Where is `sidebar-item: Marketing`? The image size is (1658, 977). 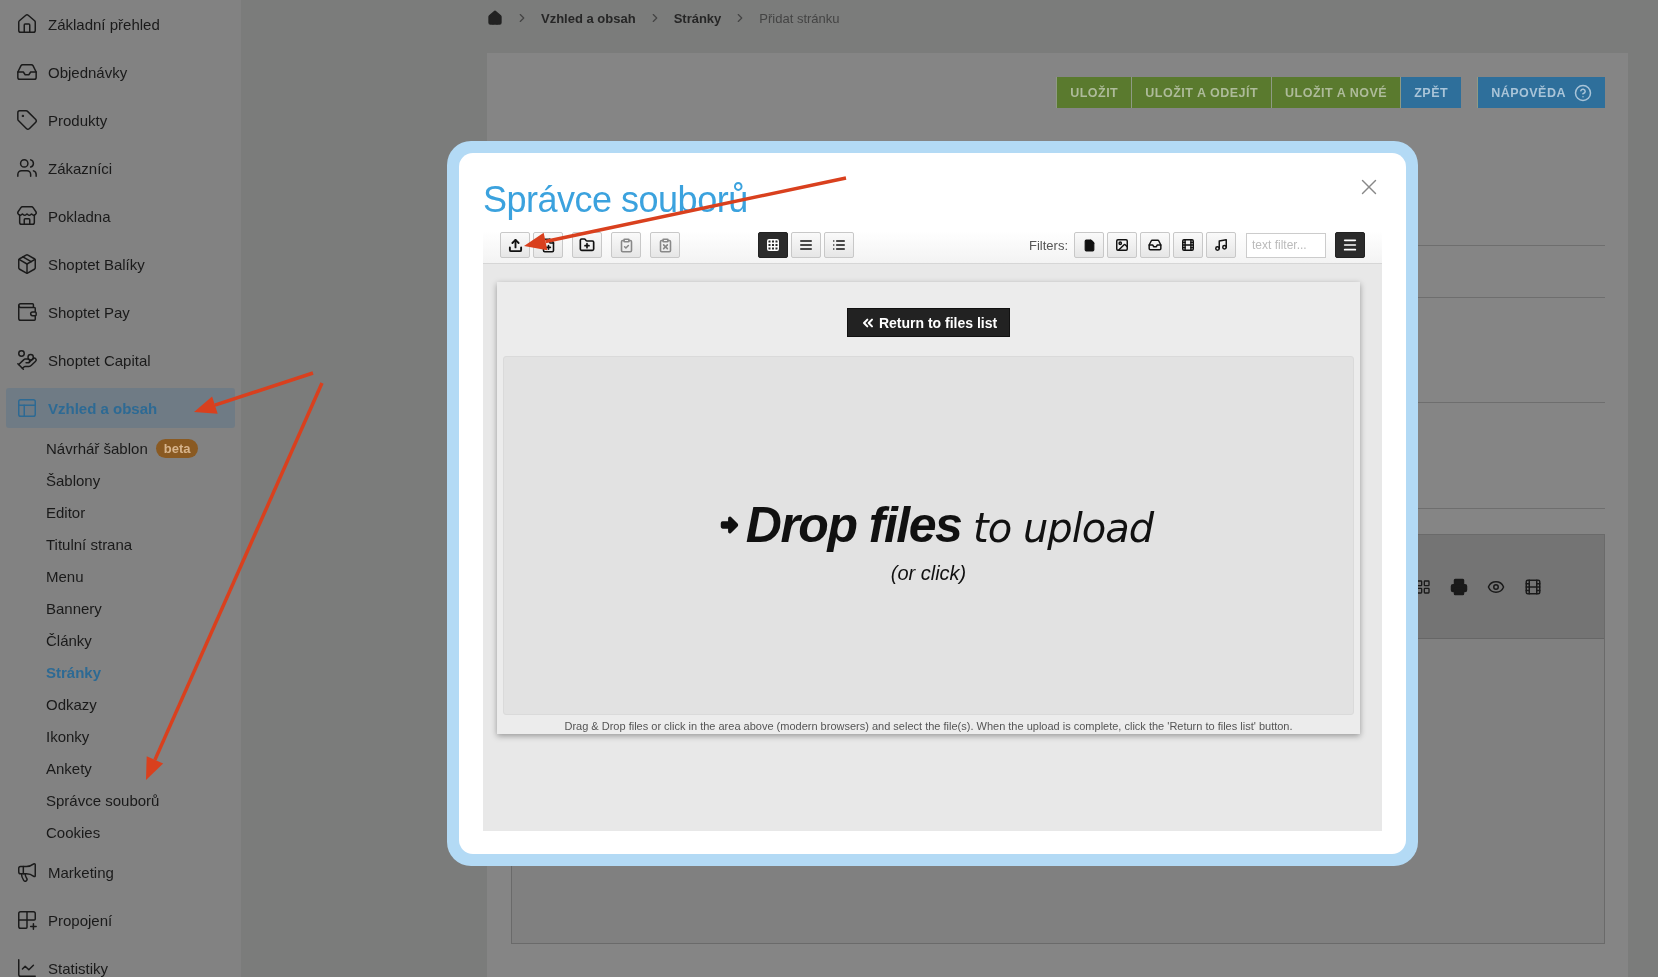
sidebar-item: Marketing is located at coordinates (120, 872).